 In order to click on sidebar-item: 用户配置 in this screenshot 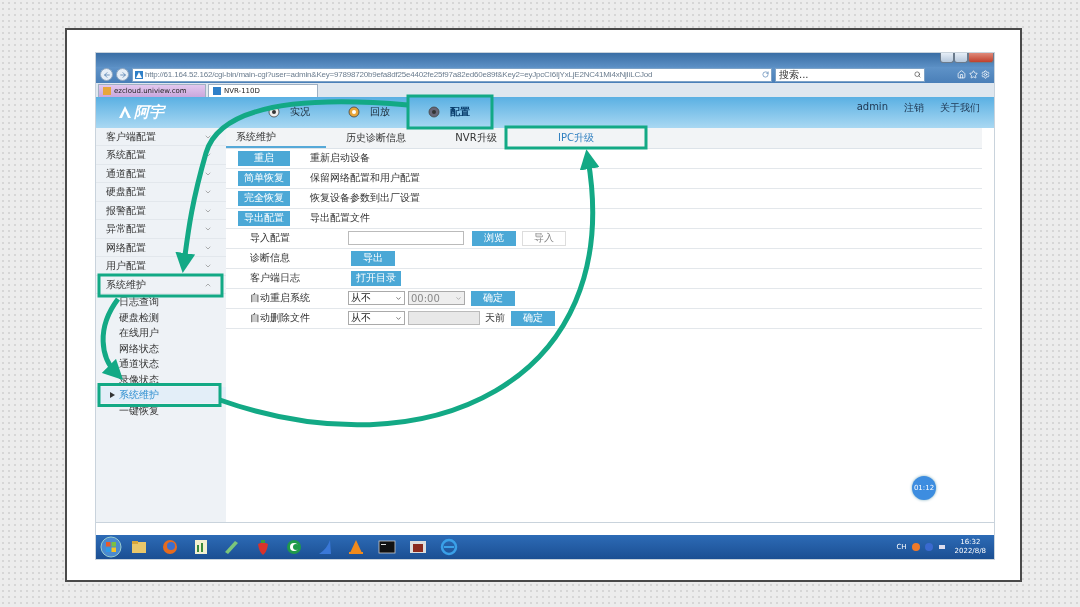, I will do `click(161, 266)`.